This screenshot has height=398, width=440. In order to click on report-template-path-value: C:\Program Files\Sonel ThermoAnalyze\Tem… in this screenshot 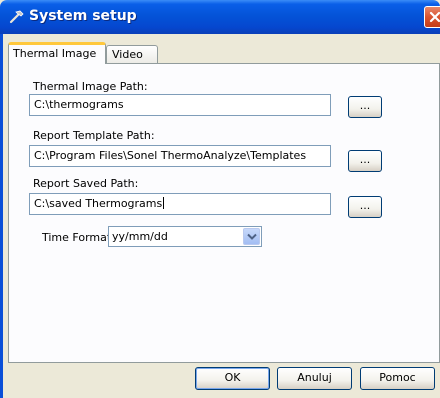, I will do `click(170, 155)`.